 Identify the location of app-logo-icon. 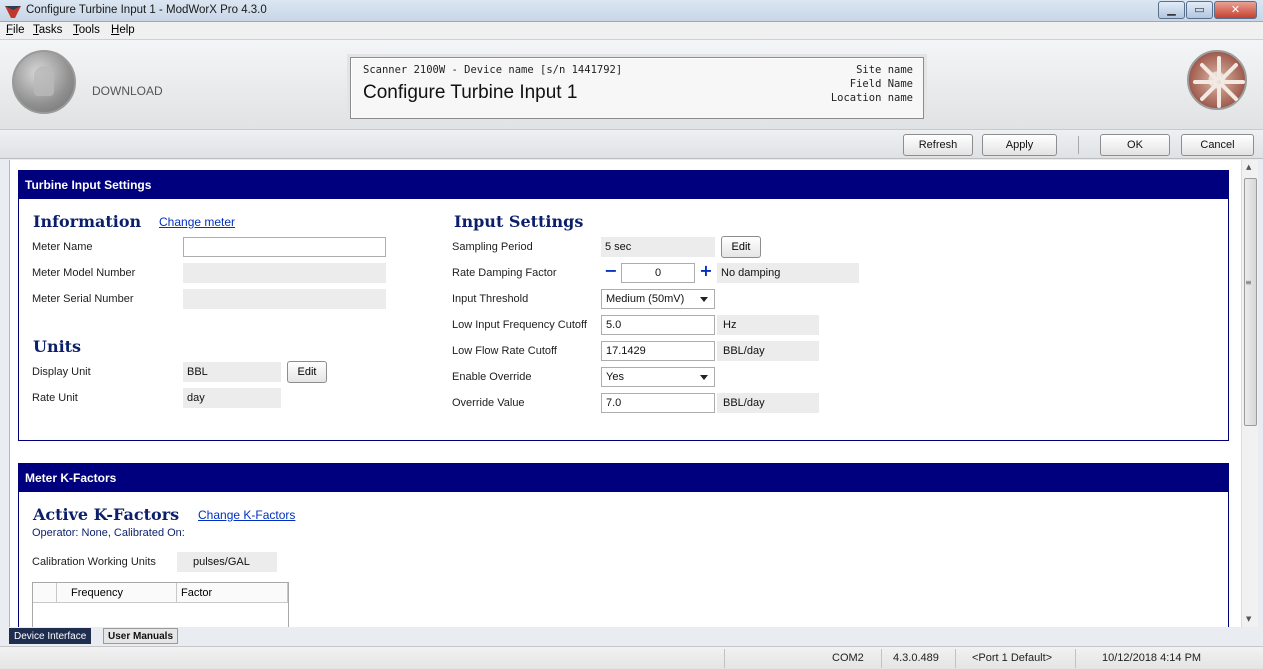
(13, 12).